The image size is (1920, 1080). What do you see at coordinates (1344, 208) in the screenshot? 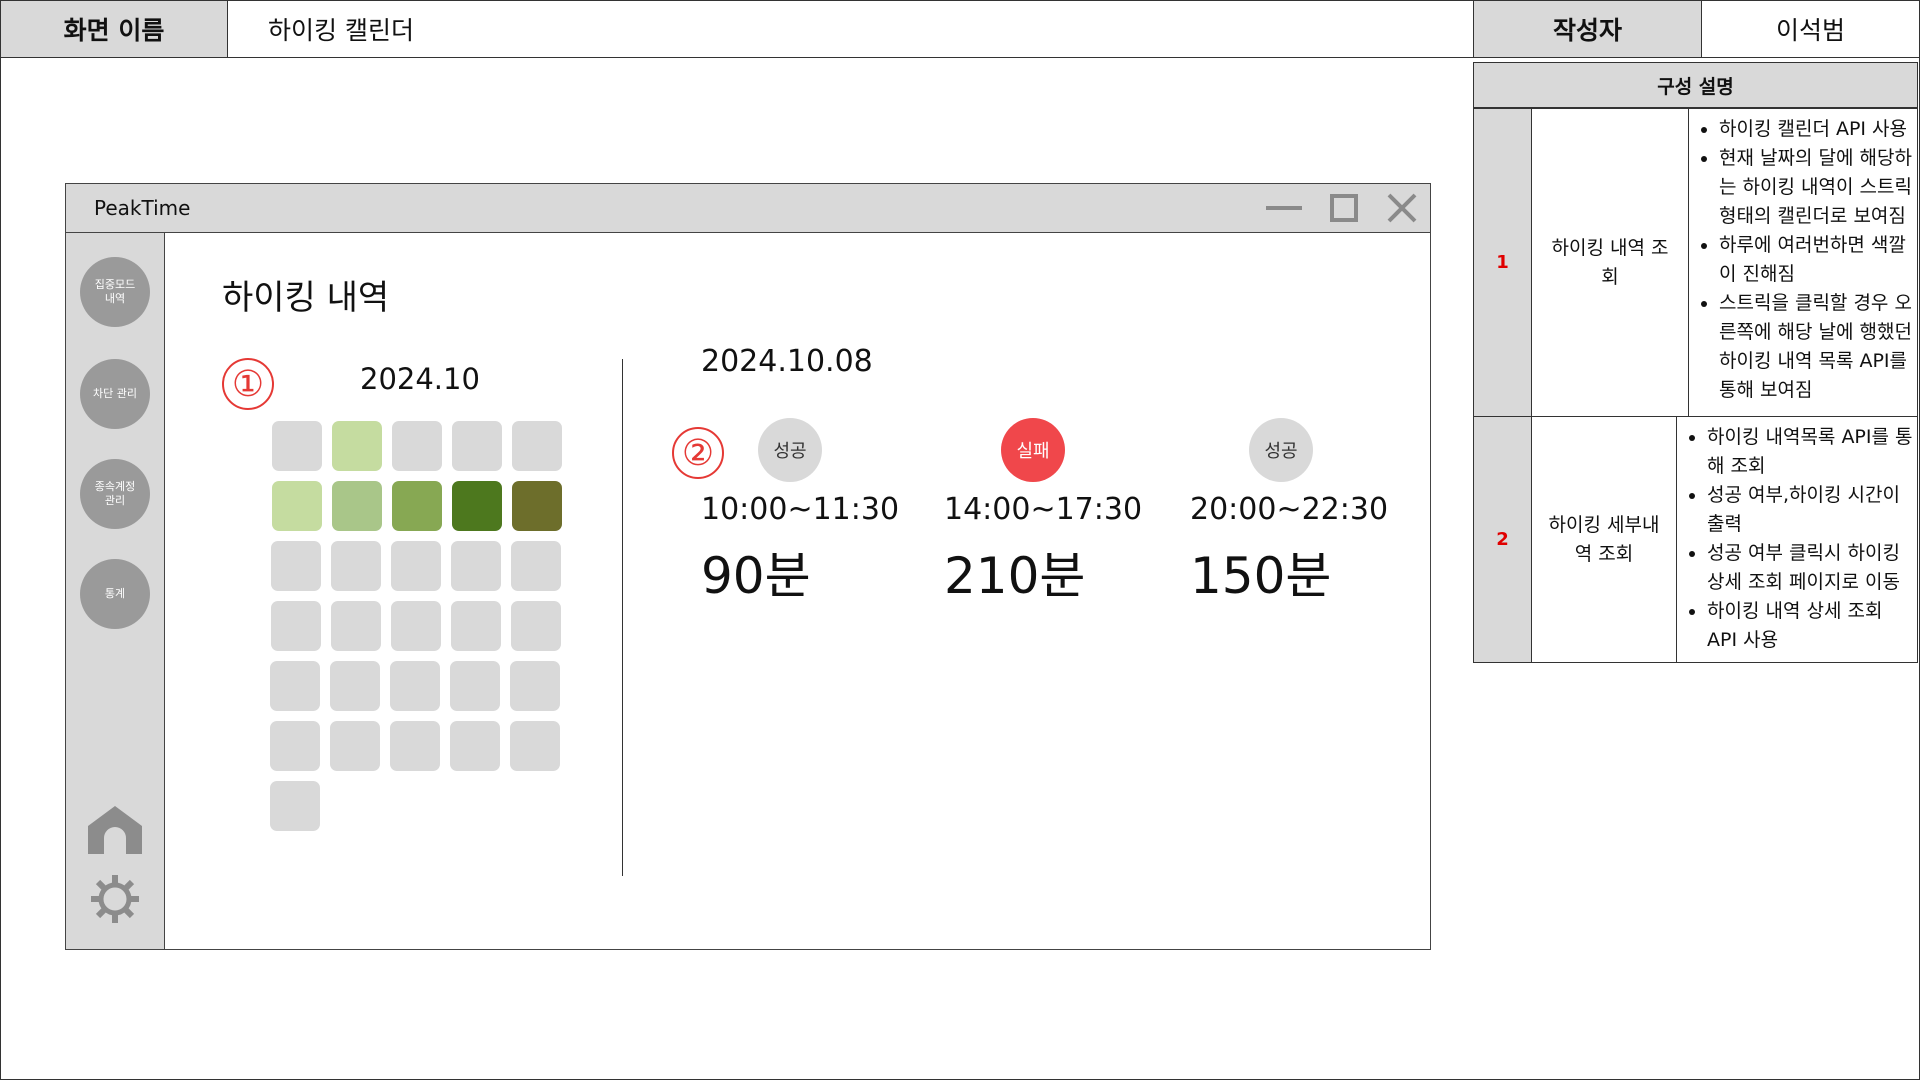
I see `maximize-icon` at bounding box center [1344, 208].